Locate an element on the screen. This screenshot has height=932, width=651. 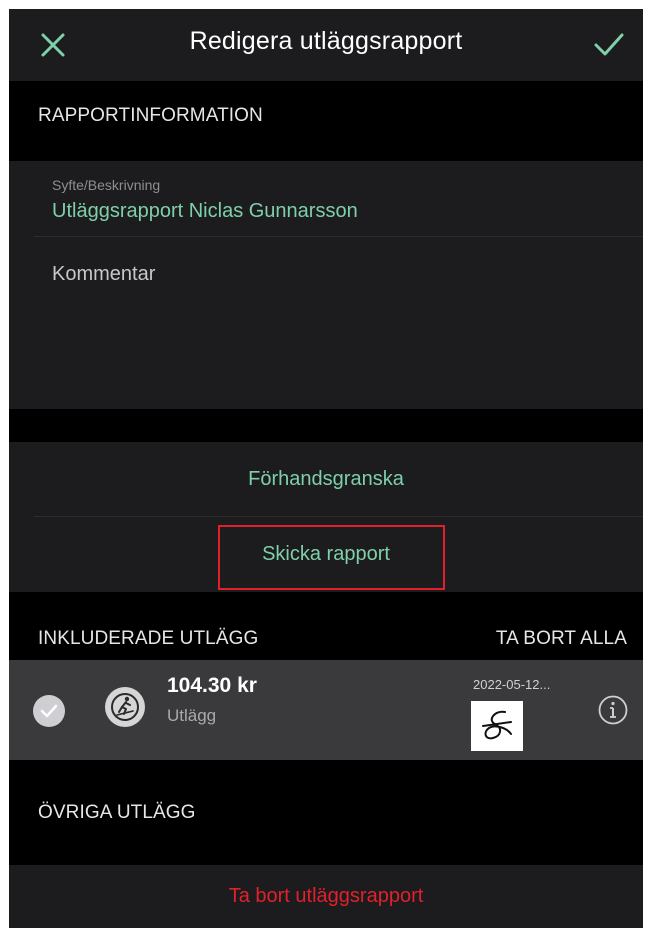
preview-button: Förhandsgranska is located at coordinates (326, 479).